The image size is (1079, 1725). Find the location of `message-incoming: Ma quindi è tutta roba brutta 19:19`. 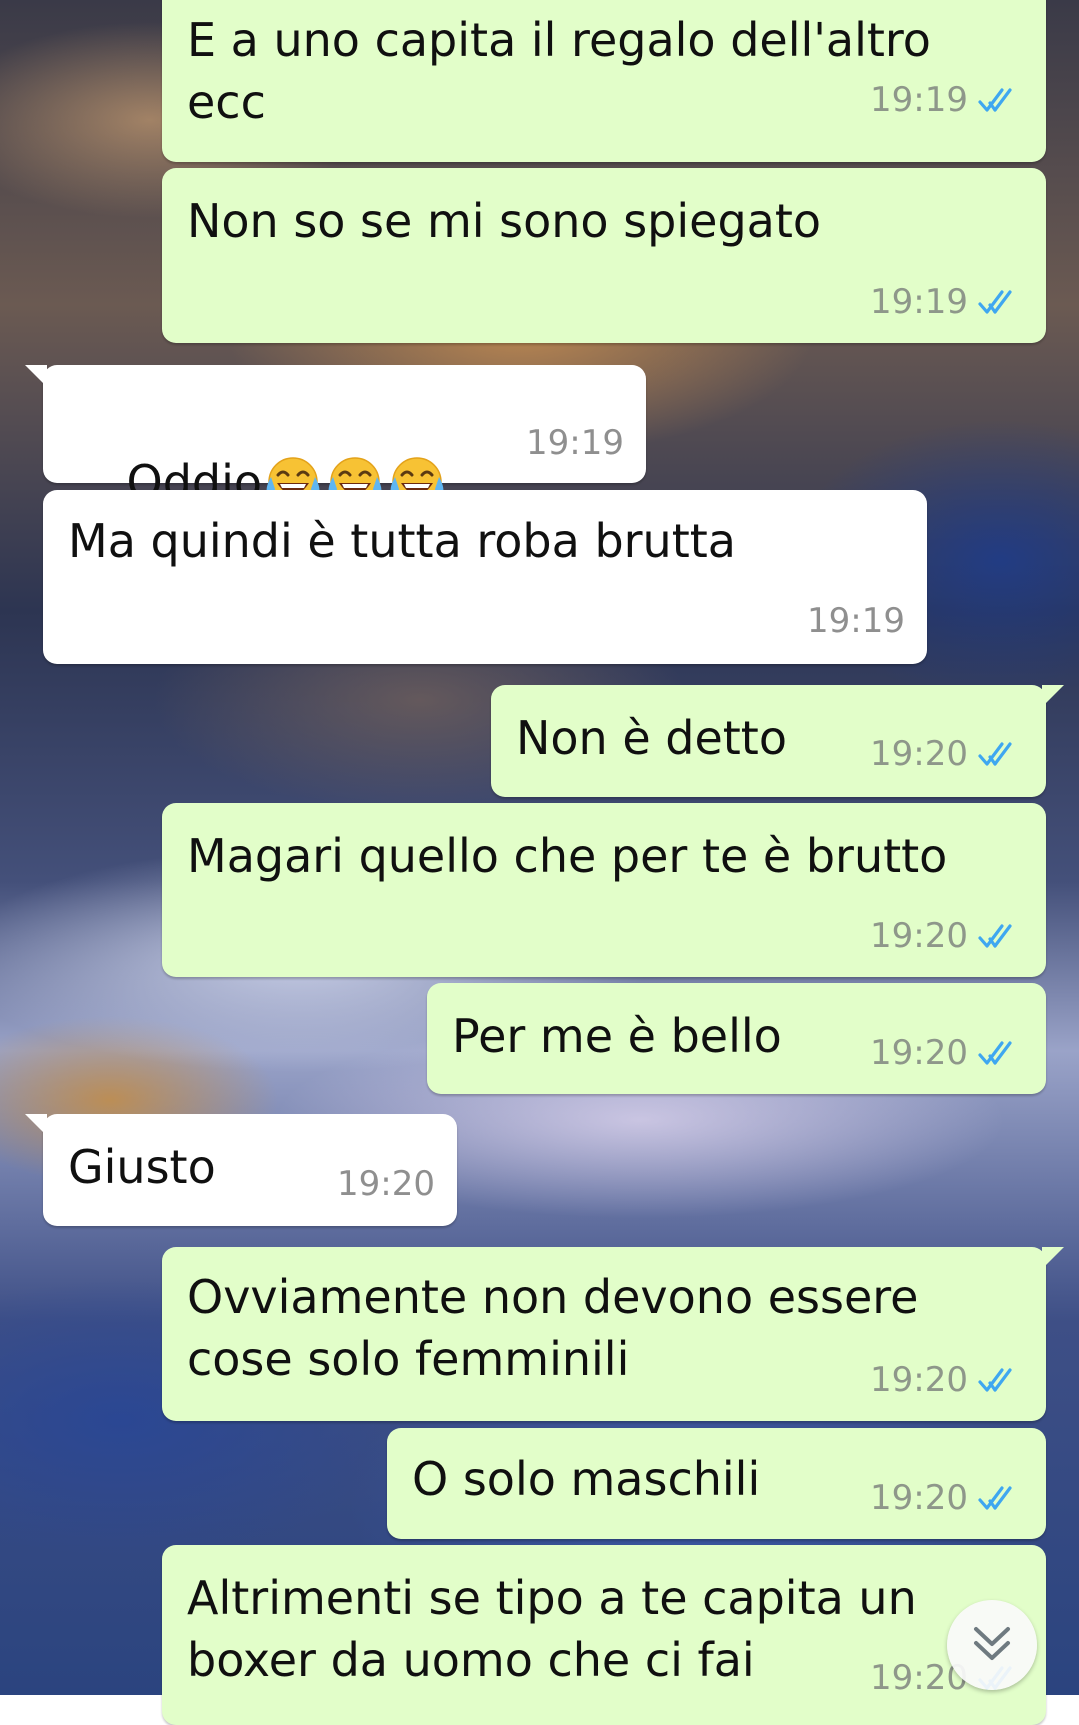

message-incoming: Ma quindi è tutta roba brutta 19:19 is located at coordinates (485, 577).